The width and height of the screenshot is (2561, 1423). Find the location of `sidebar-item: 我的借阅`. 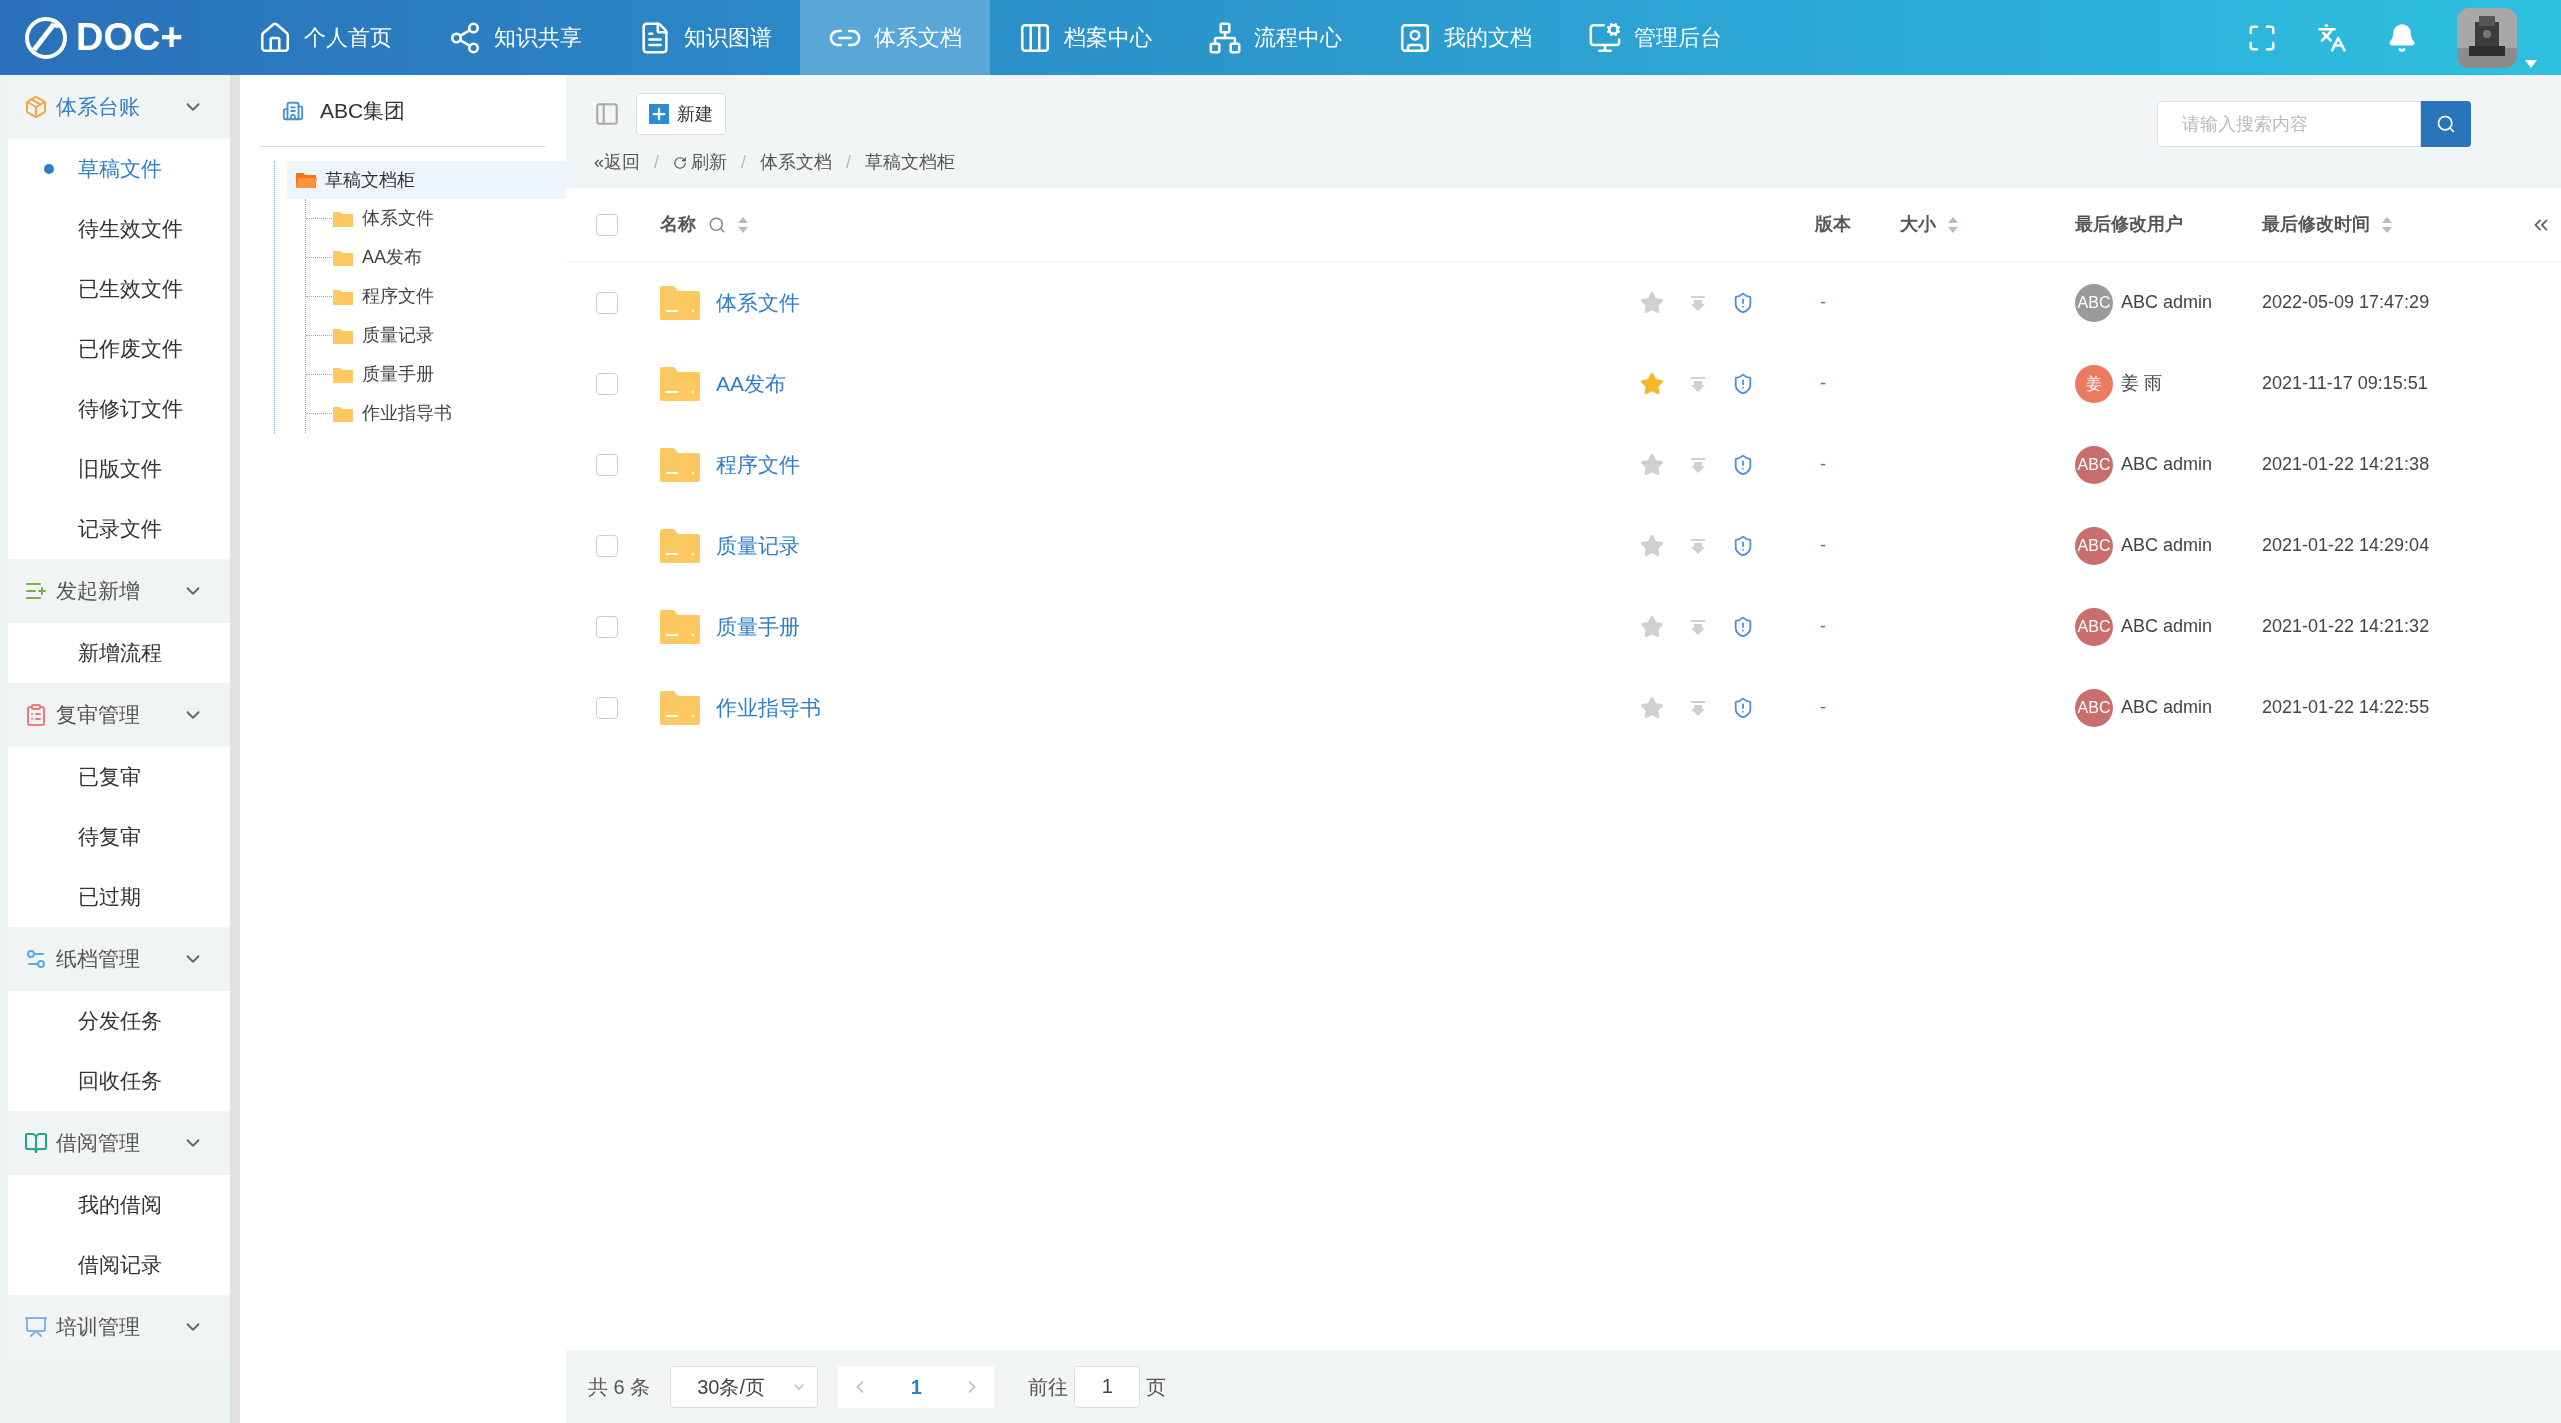

sidebar-item: 我的借阅 is located at coordinates (119, 1205).